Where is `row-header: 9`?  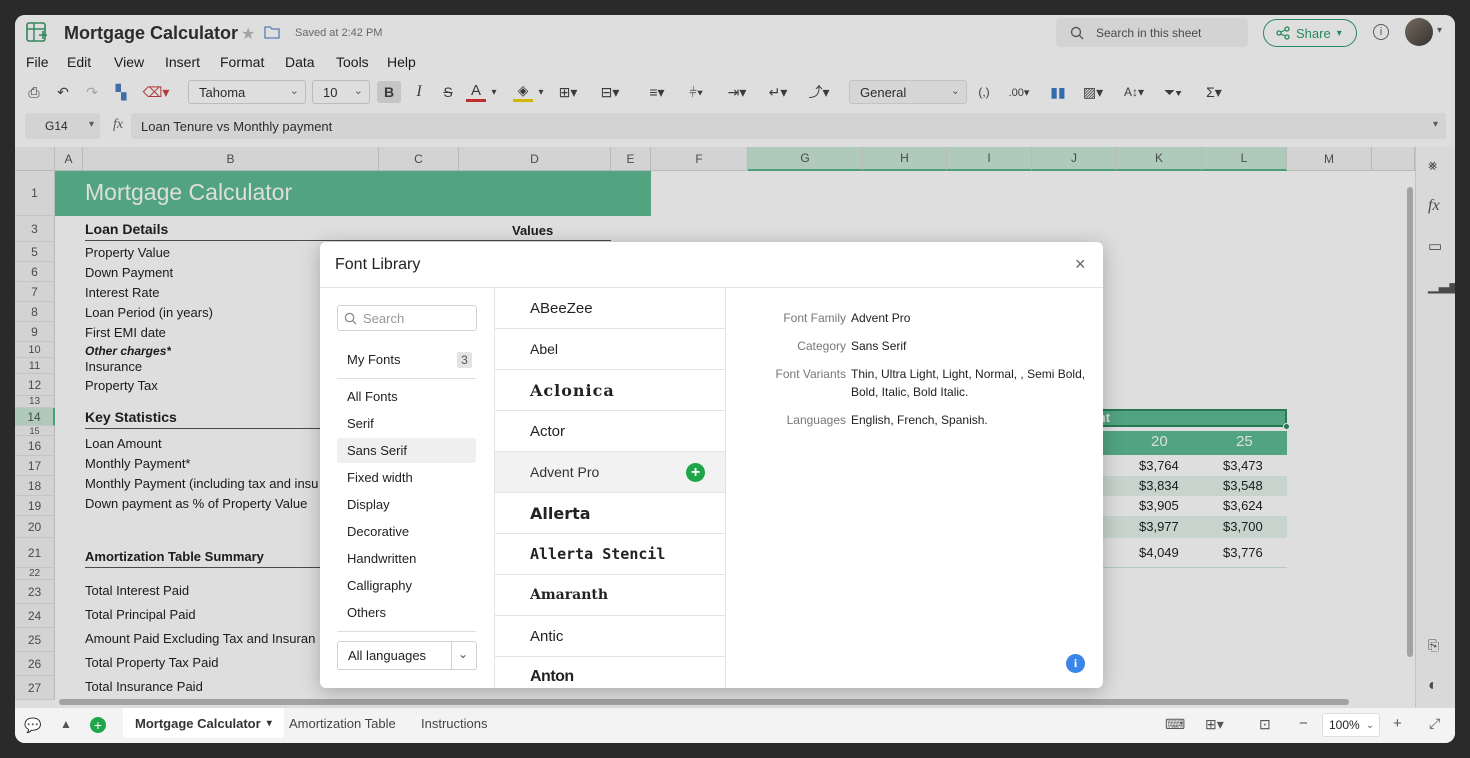 row-header: 9 is located at coordinates (35, 332).